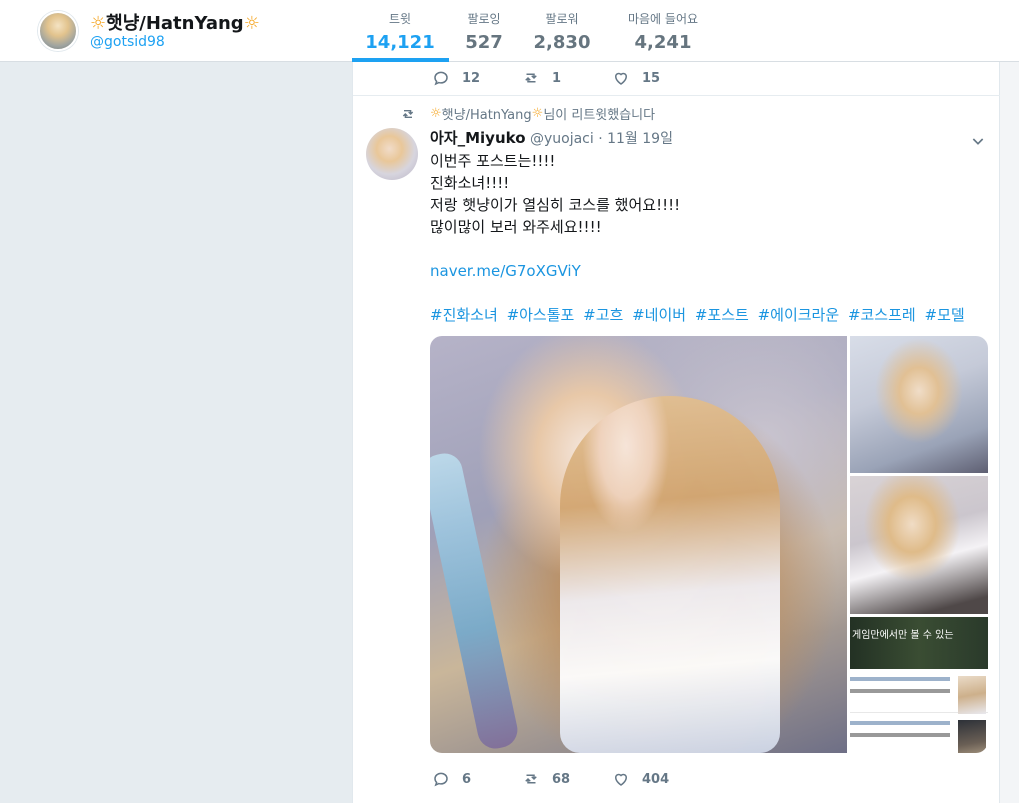  Describe the element at coordinates (945, 315) in the screenshot. I see `hashtag-link: #모델` at that location.